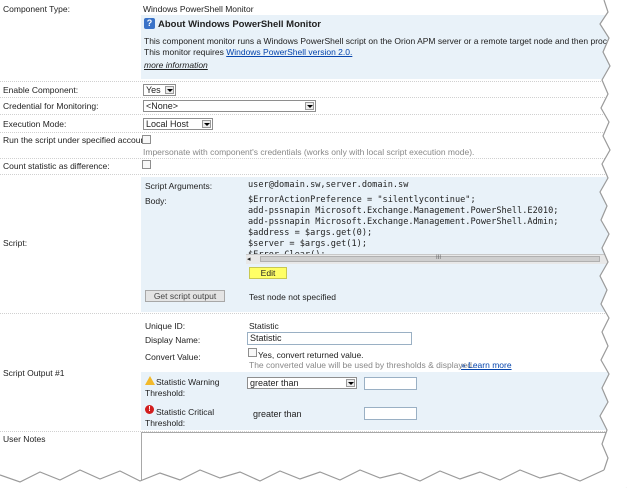 This screenshot has width=627, height=488. I want to click on critical-threshold-label-2: Threshold:, so click(165, 423).